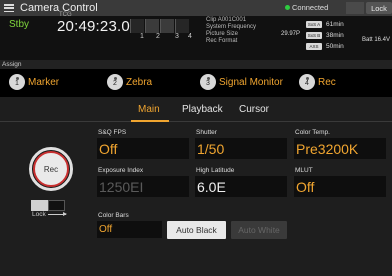  I want to click on assign-label: Assign, so click(12, 64).